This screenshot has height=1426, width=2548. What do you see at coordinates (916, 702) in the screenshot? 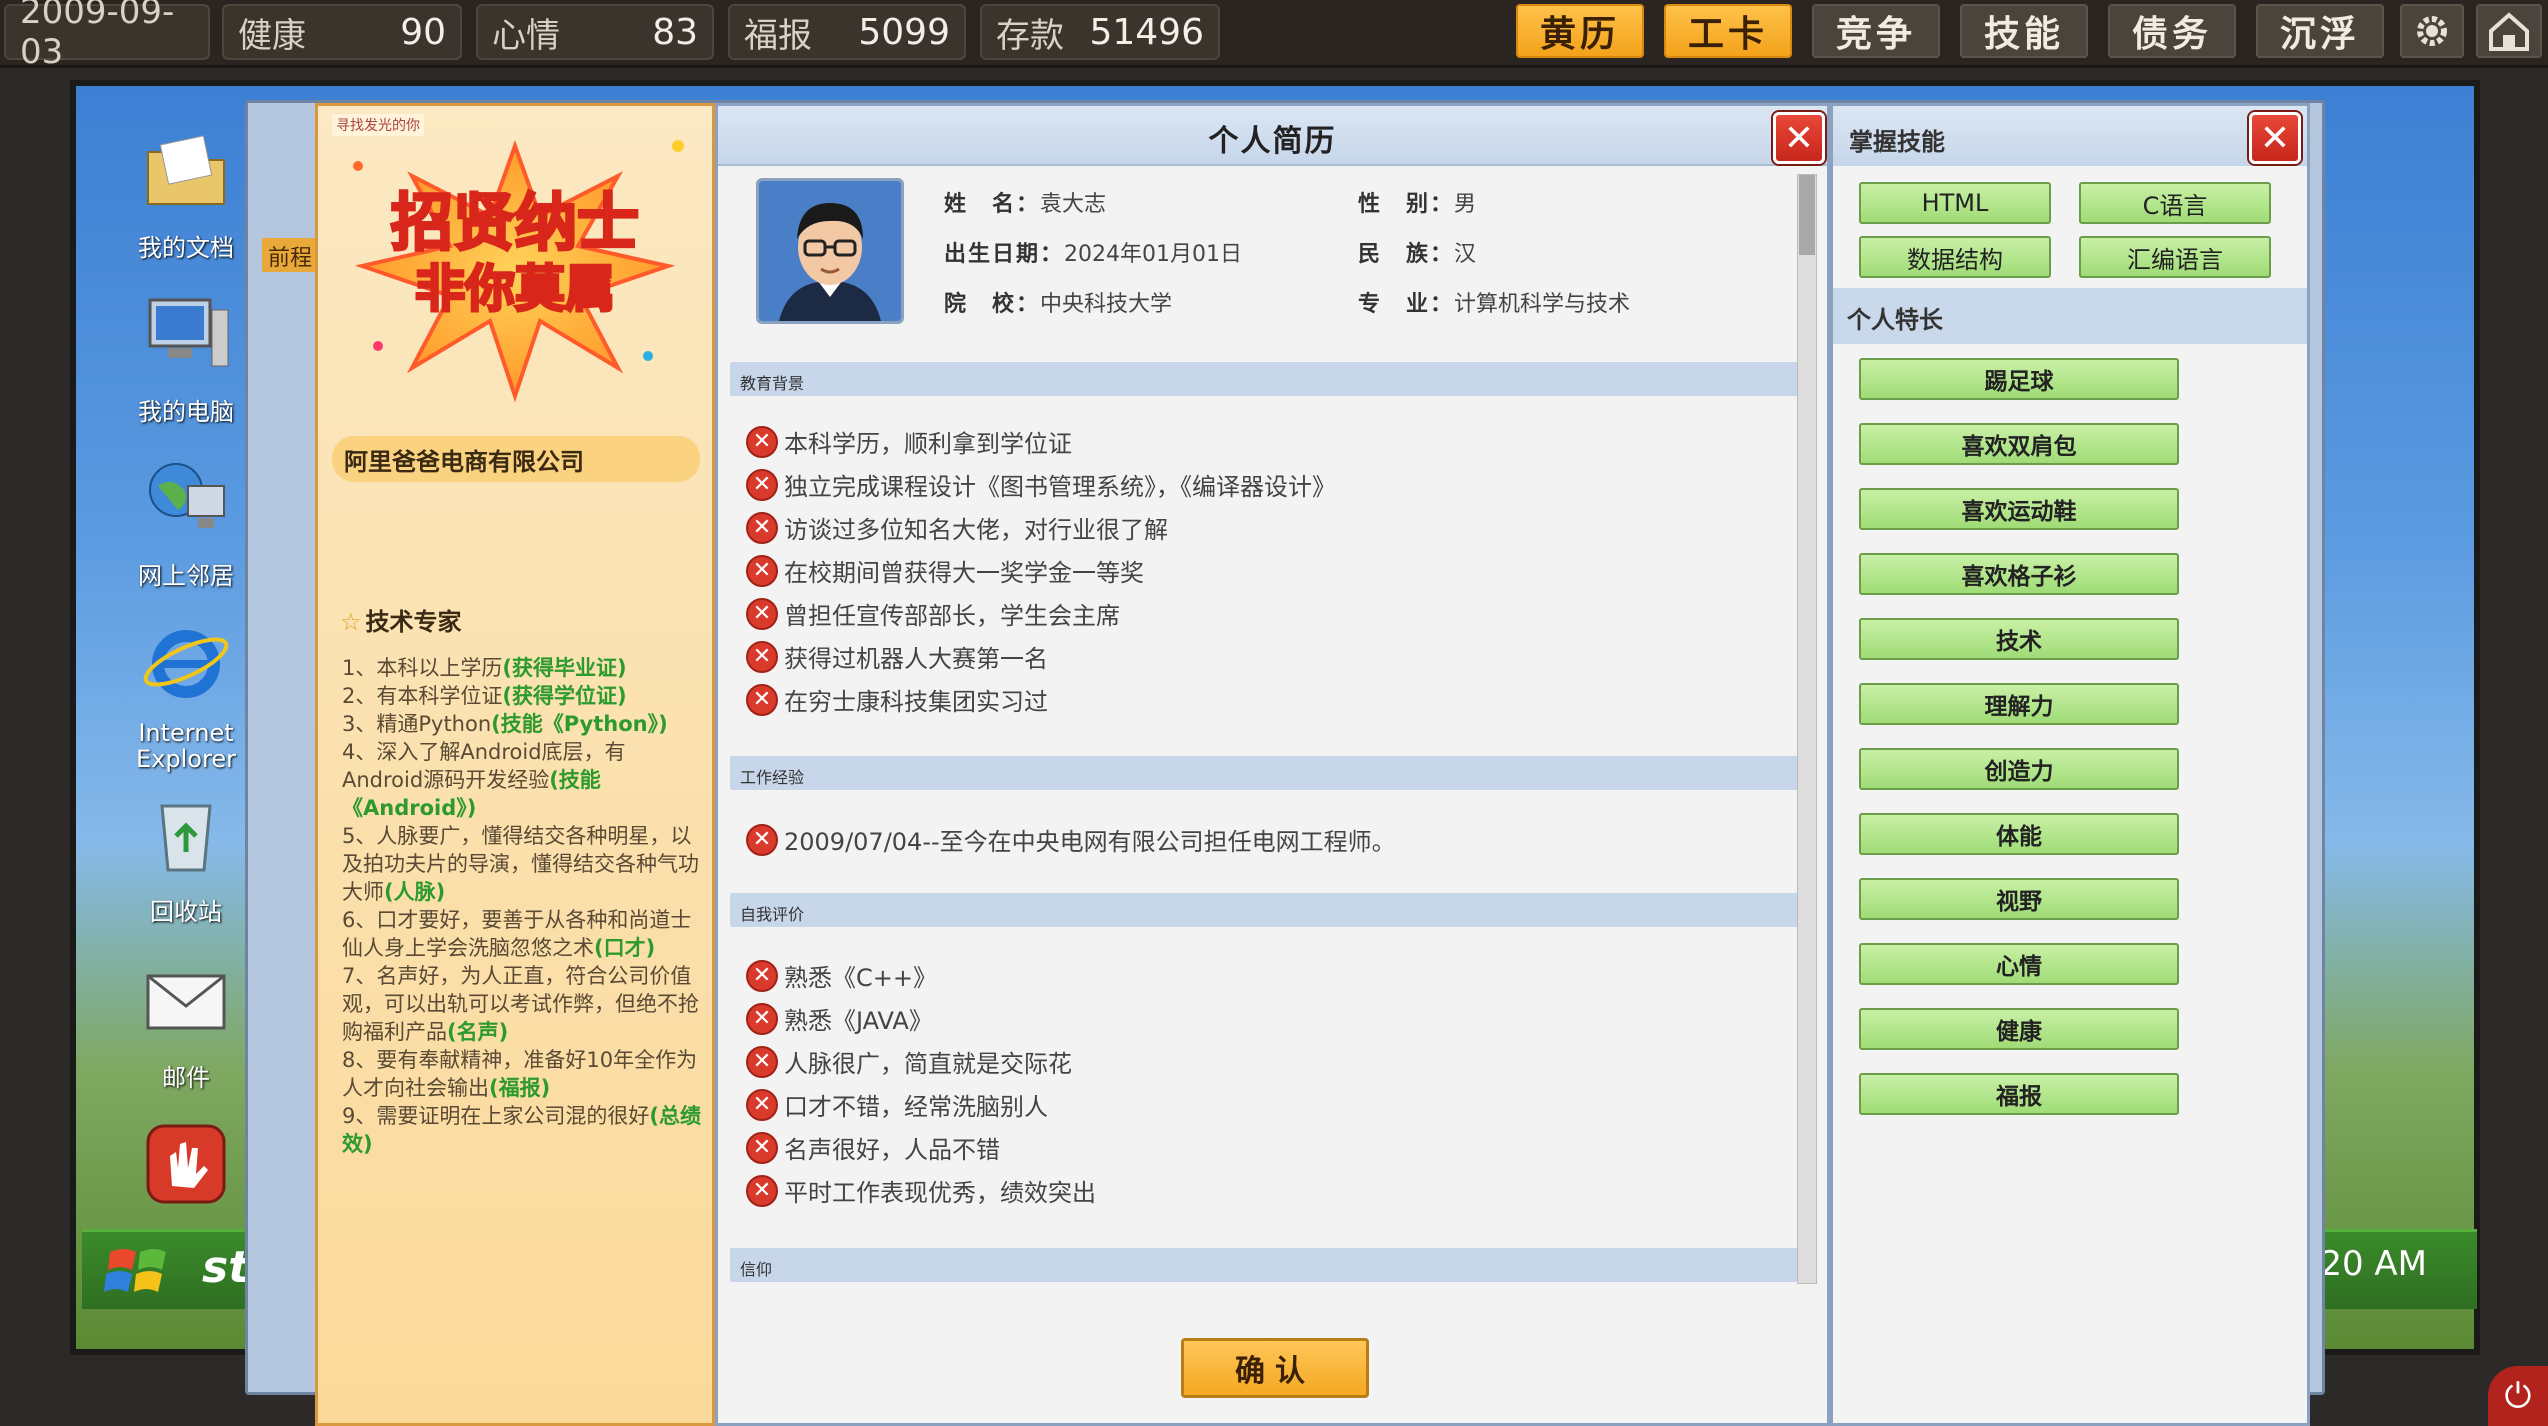
I see `item-text: 在穷士康科技集团实习过` at bounding box center [916, 702].